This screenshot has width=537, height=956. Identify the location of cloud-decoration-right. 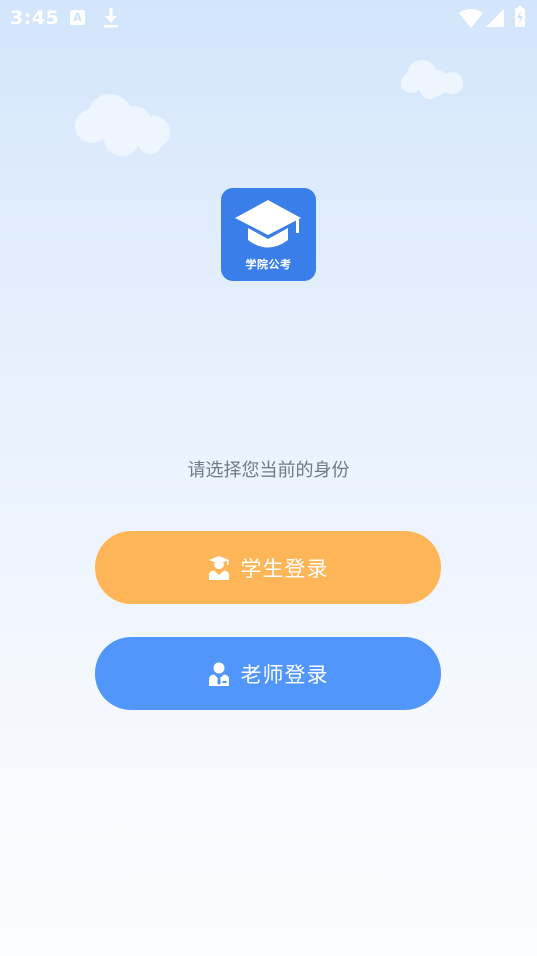
(433, 80).